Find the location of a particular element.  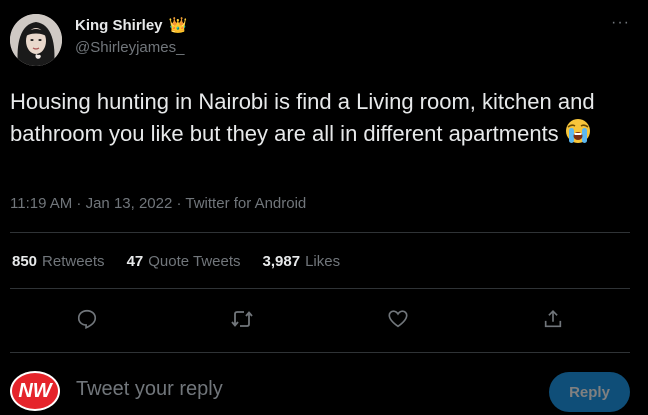

likes-count: 3,987 is located at coordinates (281, 261).